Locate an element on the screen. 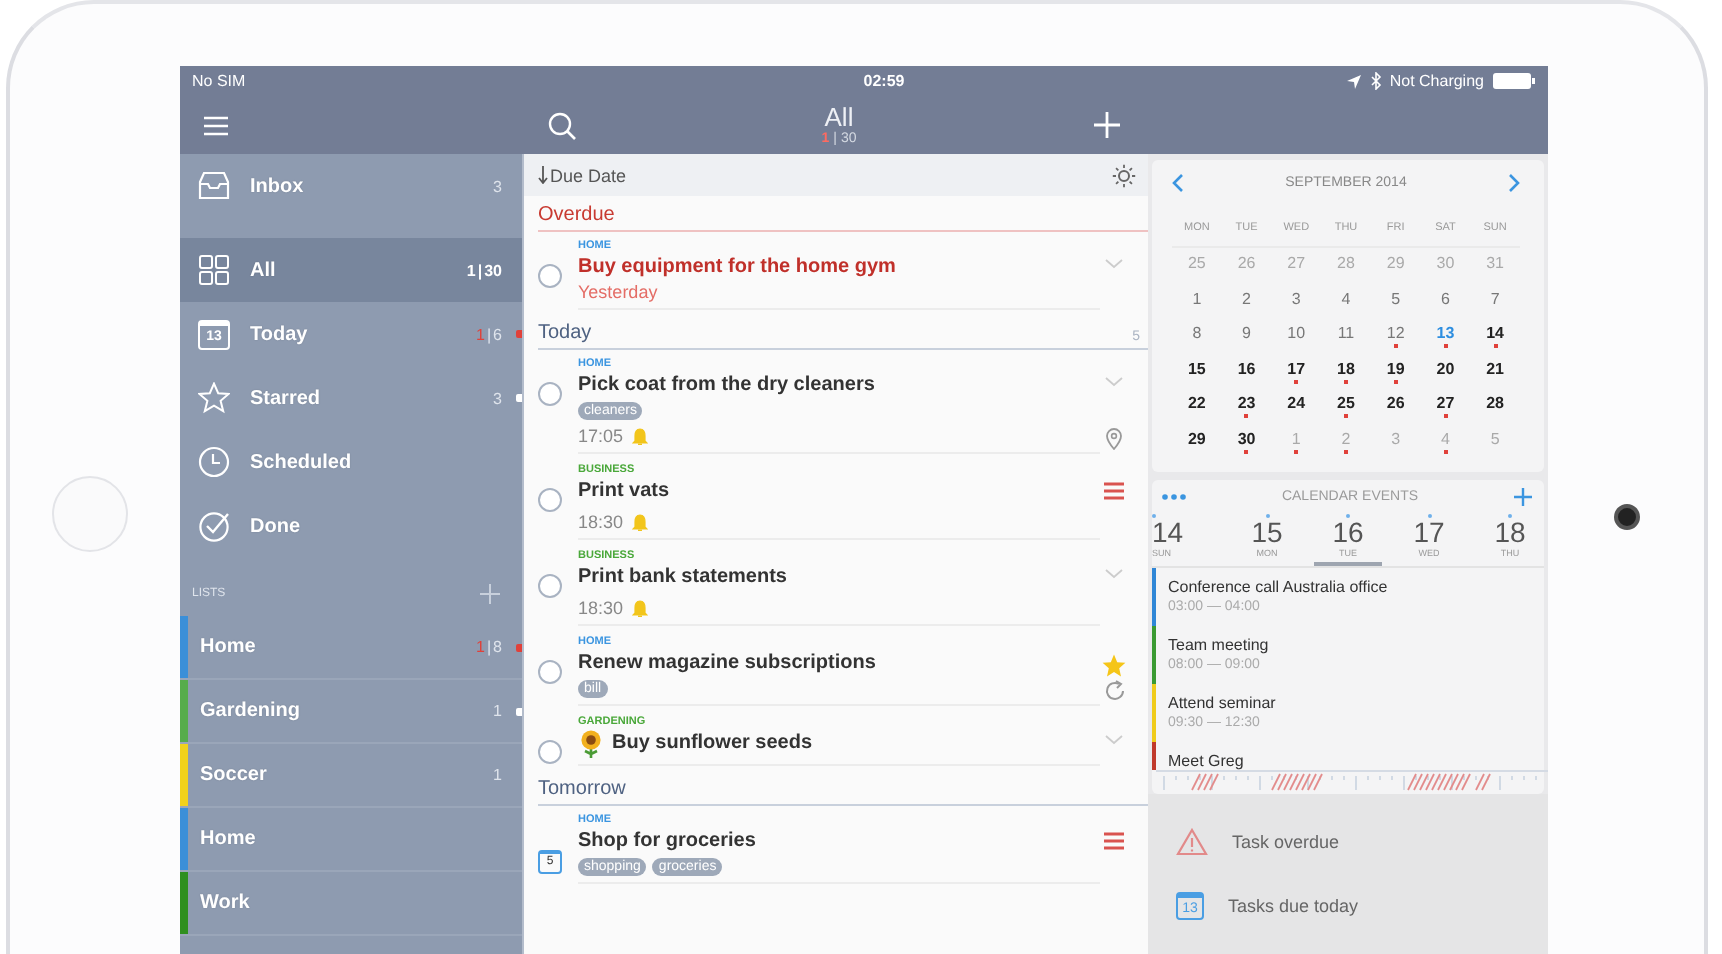 The image size is (1722, 954). list-item: Work is located at coordinates (351, 904).